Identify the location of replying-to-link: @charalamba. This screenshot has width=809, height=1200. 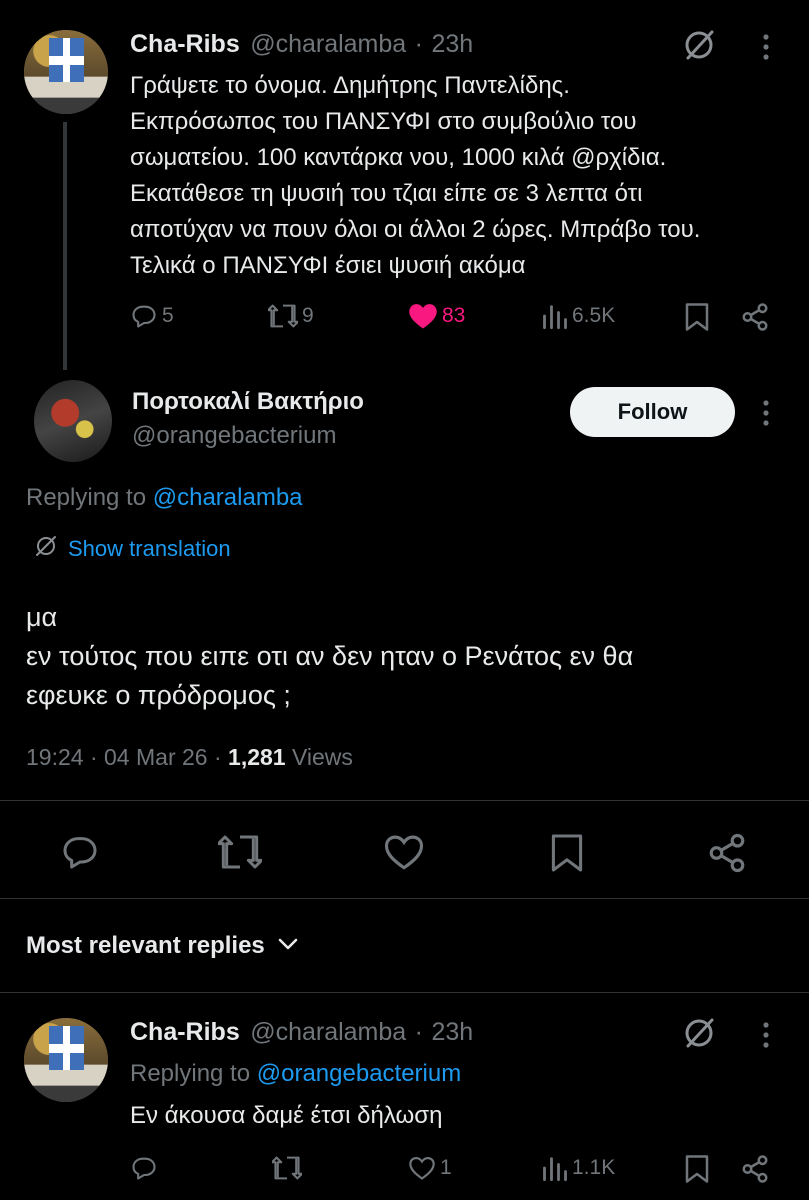
(228, 497).